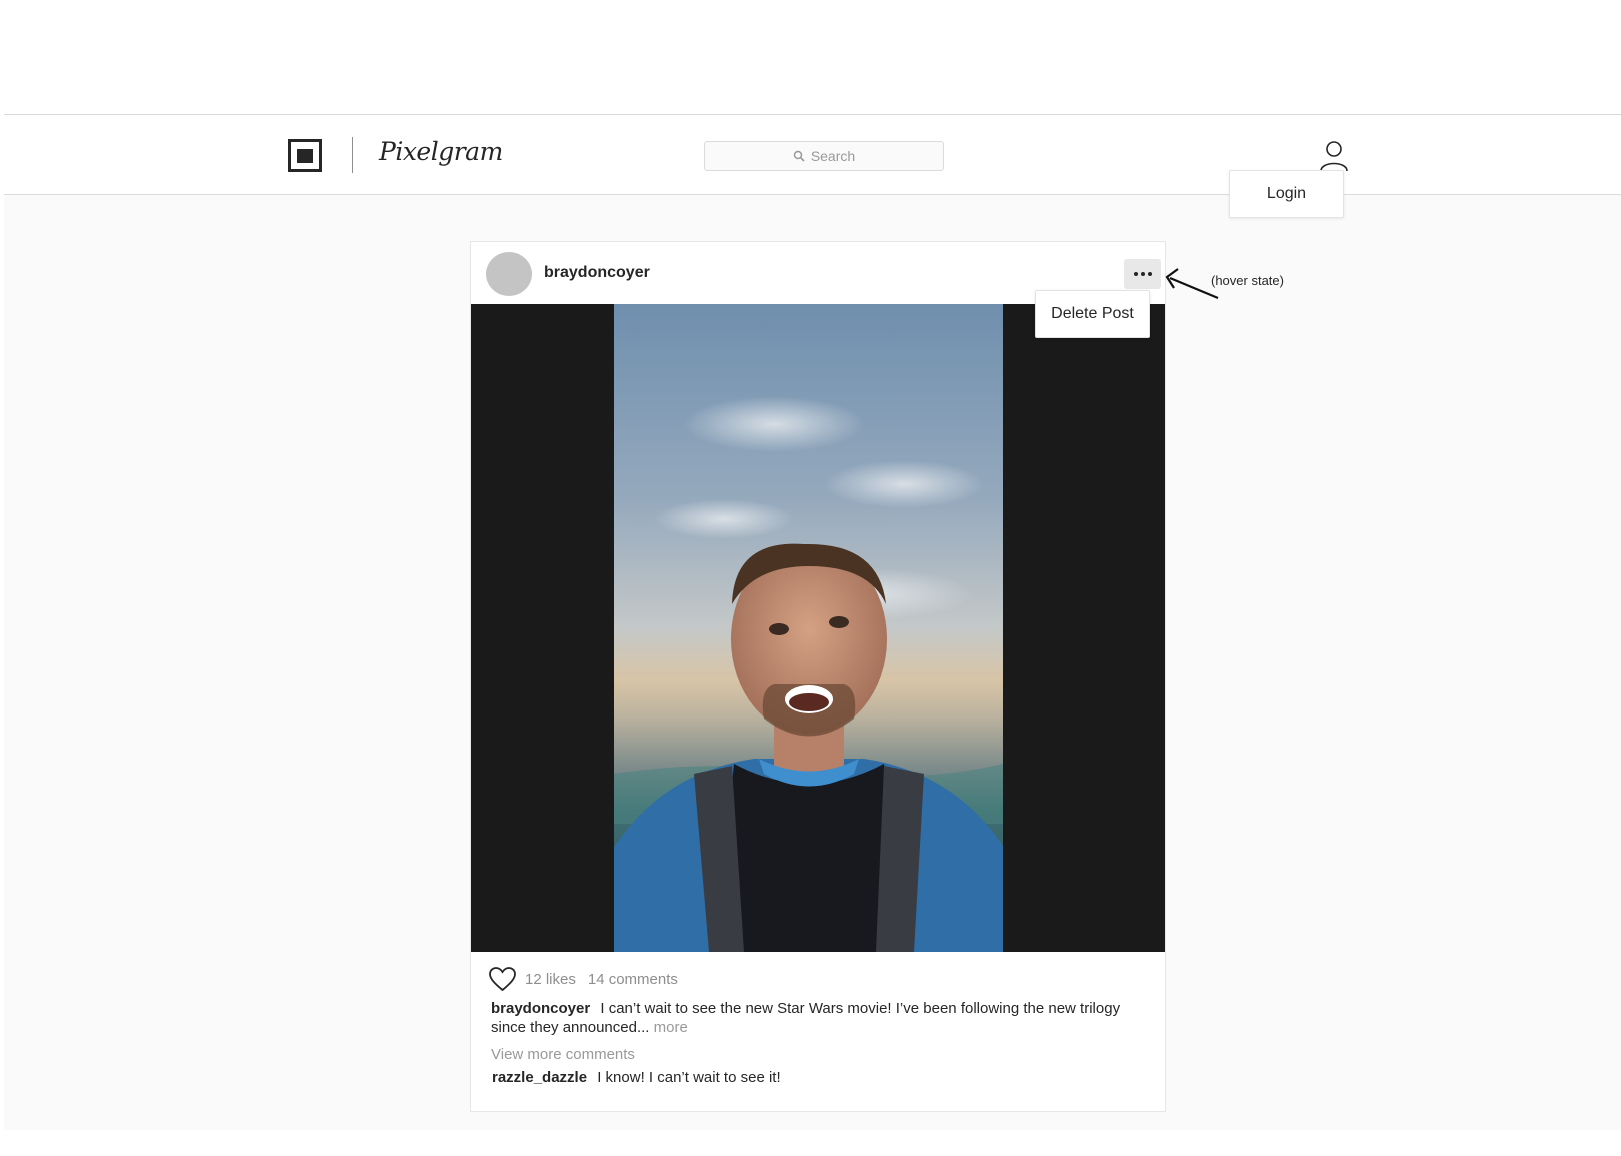 Image resolution: width=1621 pixels, height=1156 pixels. Describe the element at coordinates (509, 274) in the screenshot. I see `avatar` at that location.